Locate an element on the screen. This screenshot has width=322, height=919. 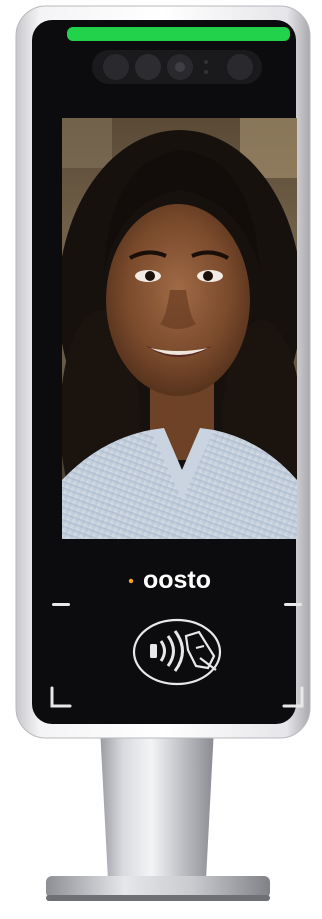
svg-text: oosto is located at coordinates (177, 580).